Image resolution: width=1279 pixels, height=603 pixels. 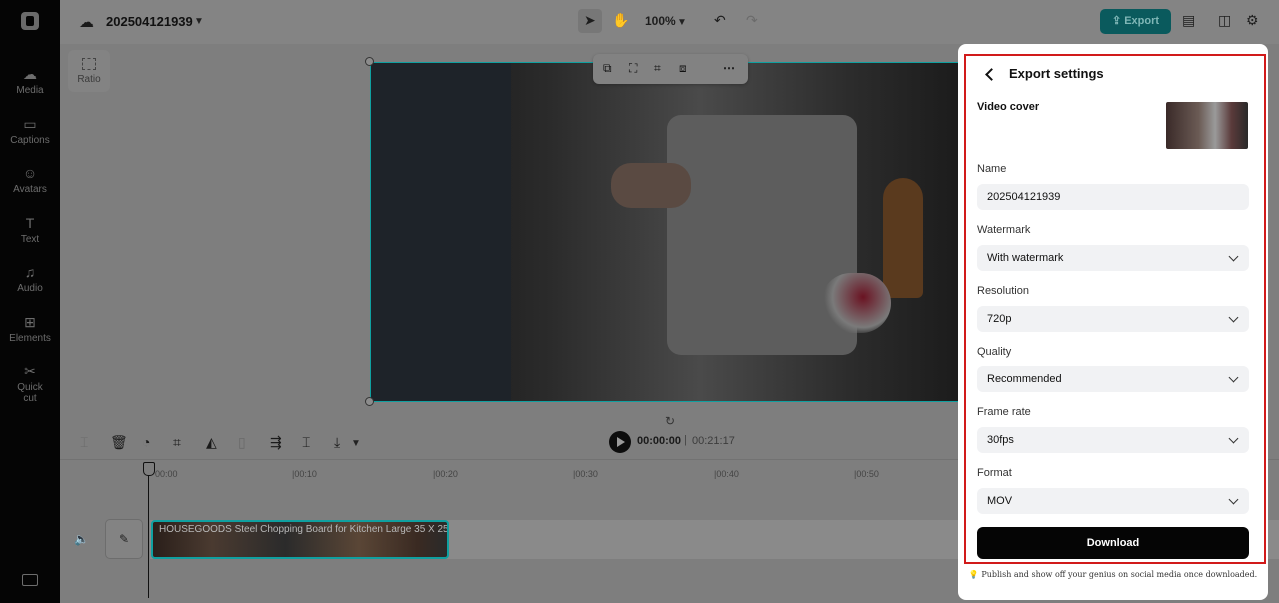 What do you see at coordinates (30, 322) in the screenshot?
I see `elements-icon: ⊞` at bounding box center [30, 322].